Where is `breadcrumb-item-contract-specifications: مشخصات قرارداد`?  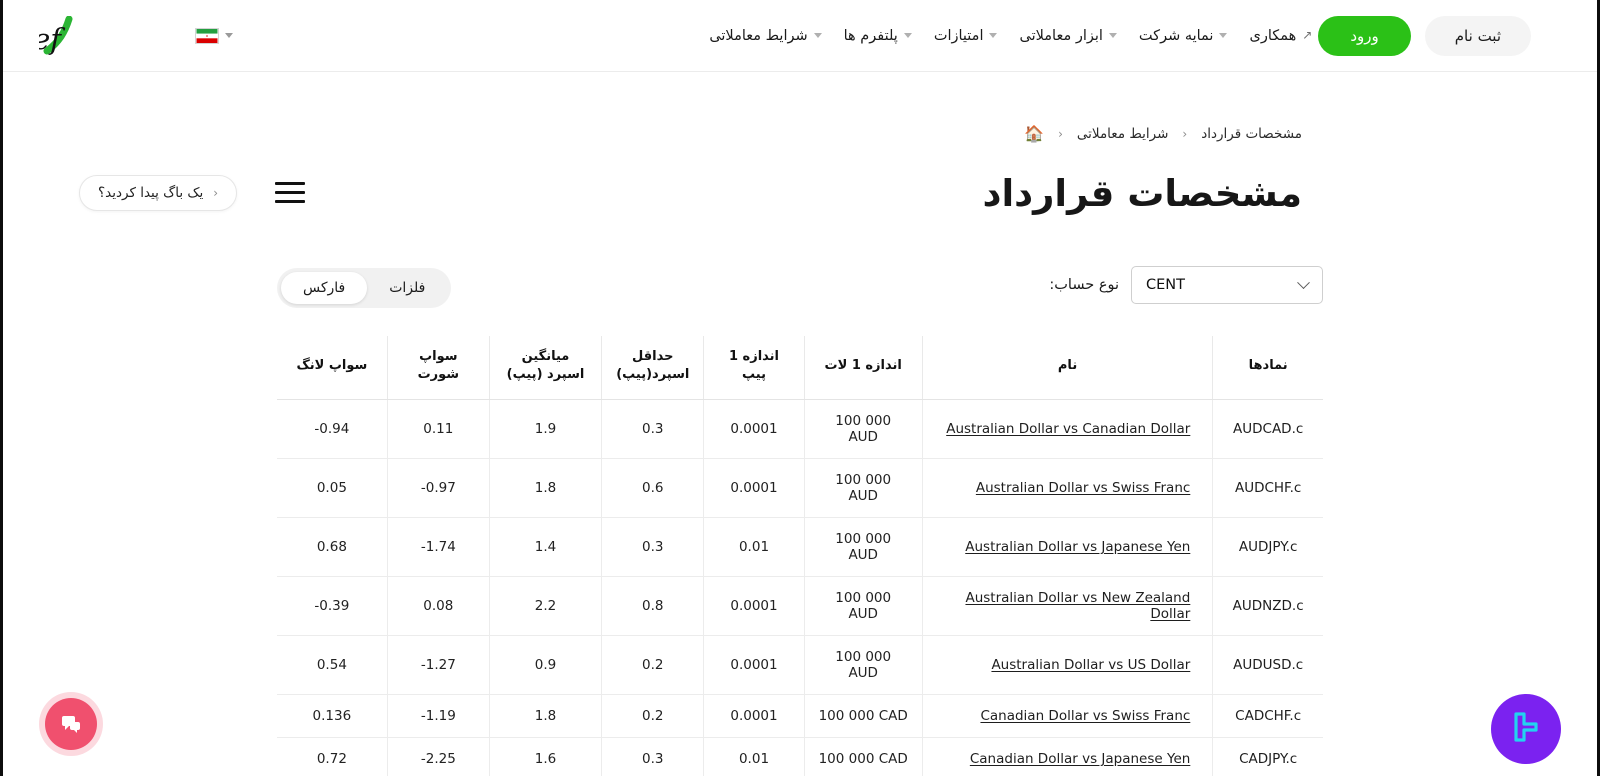 breadcrumb-item-contract-specifications: مشخصات قرارداد is located at coordinates (1251, 134).